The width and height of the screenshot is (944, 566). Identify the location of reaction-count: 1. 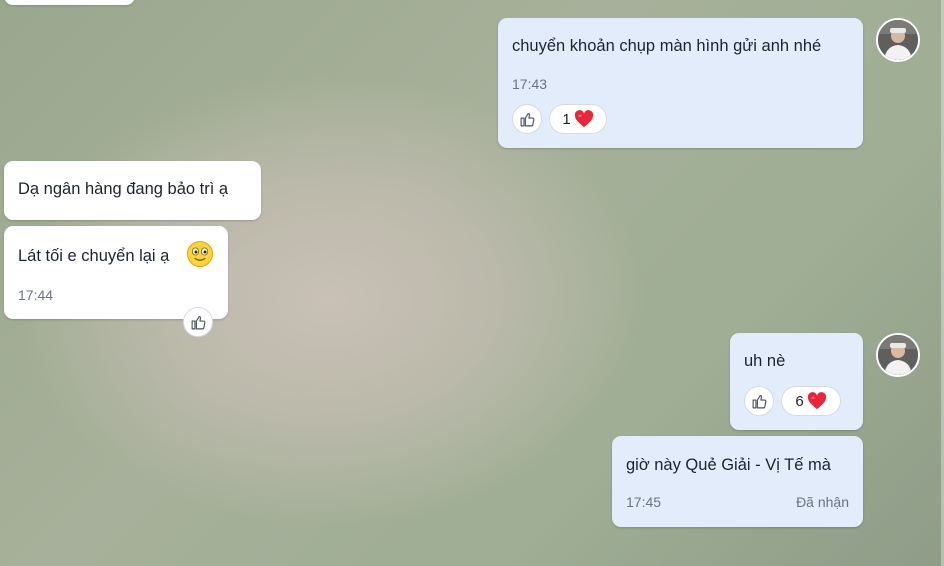
(566, 119).